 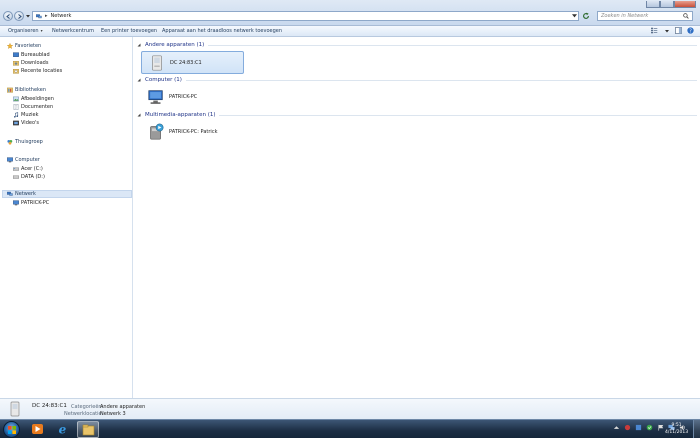 What do you see at coordinates (67, 194) in the screenshot?
I see `nav-network: Netwerk` at bounding box center [67, 194].